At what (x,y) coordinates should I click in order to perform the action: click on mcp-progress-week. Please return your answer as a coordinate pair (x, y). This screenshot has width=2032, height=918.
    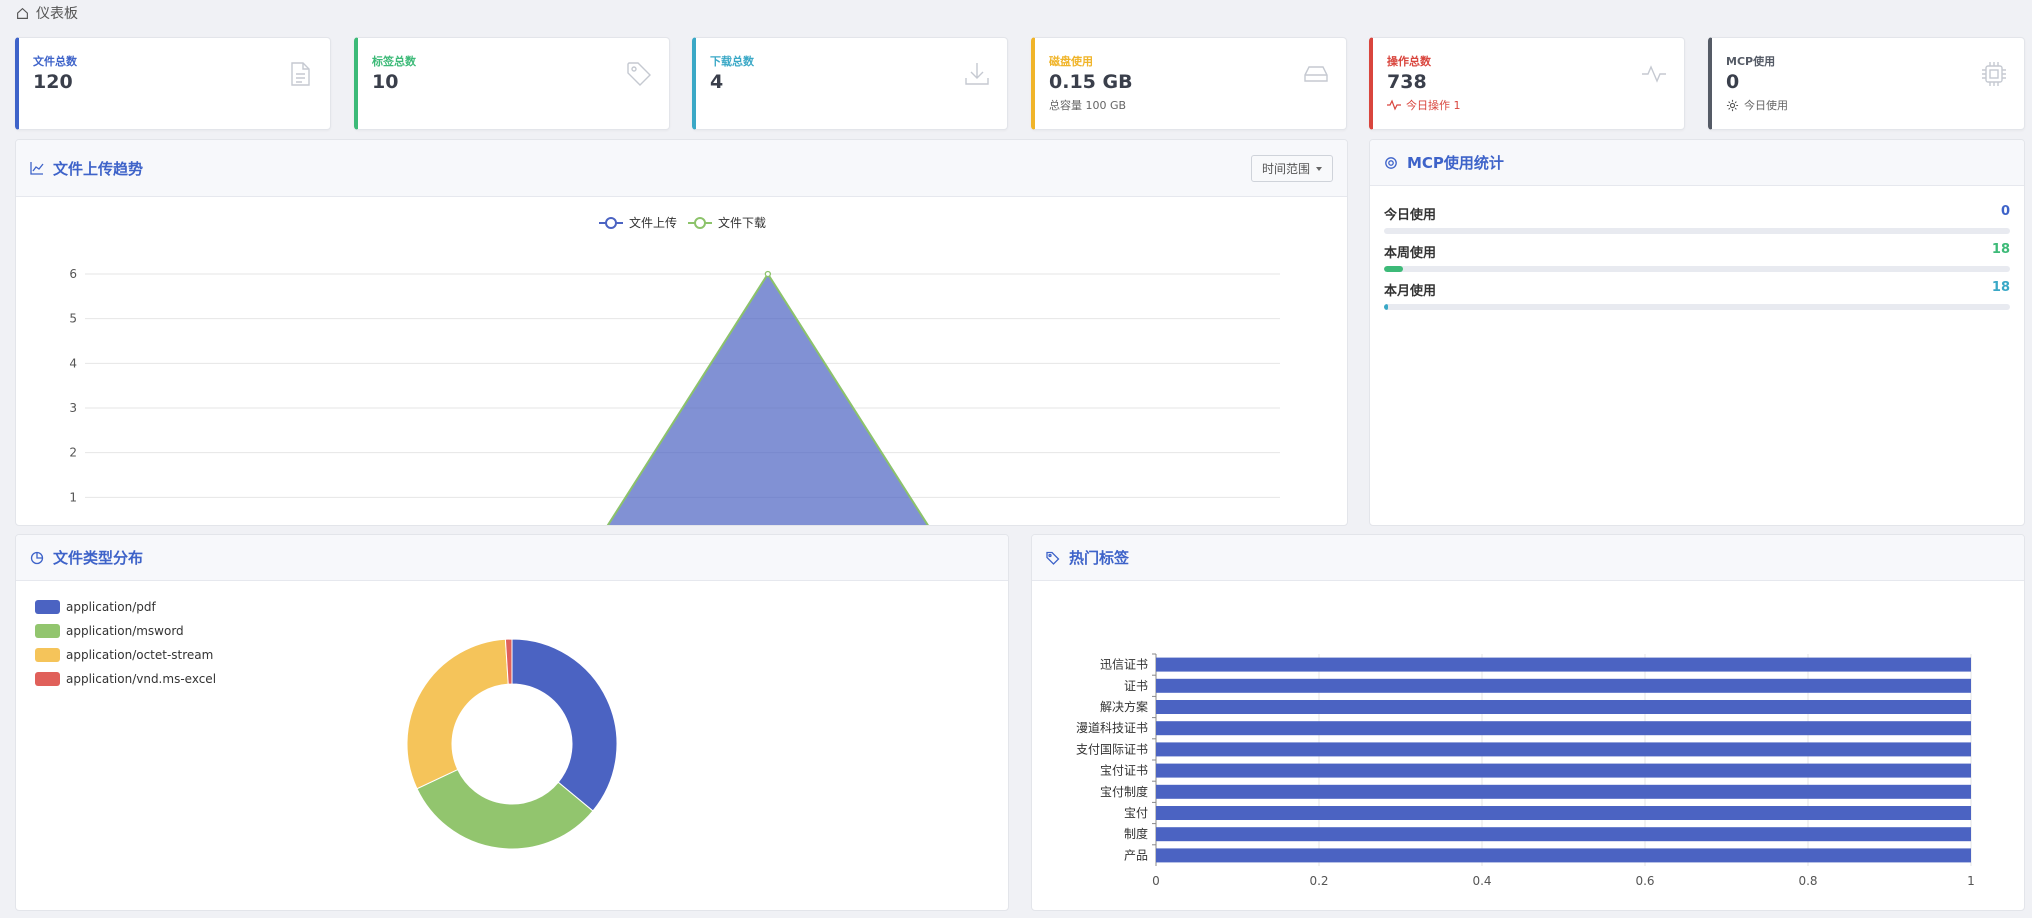
    Looking at the image, I should click on (1697, 269).